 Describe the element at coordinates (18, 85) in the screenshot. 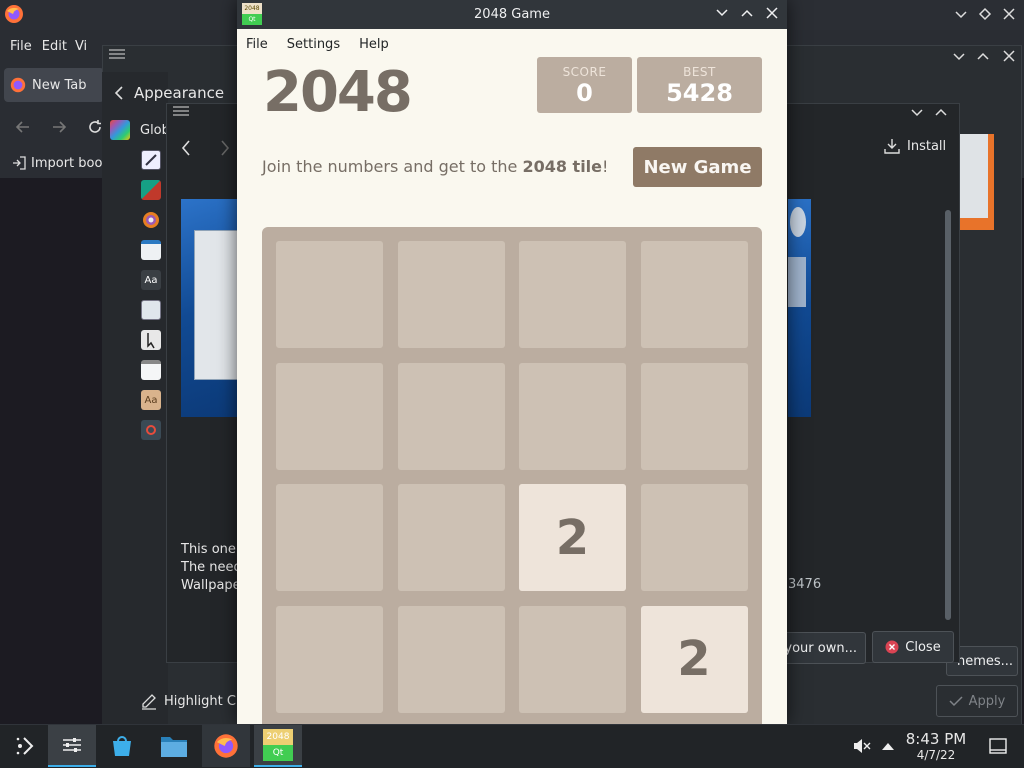

I see `firefox-tab-icon` at that location.